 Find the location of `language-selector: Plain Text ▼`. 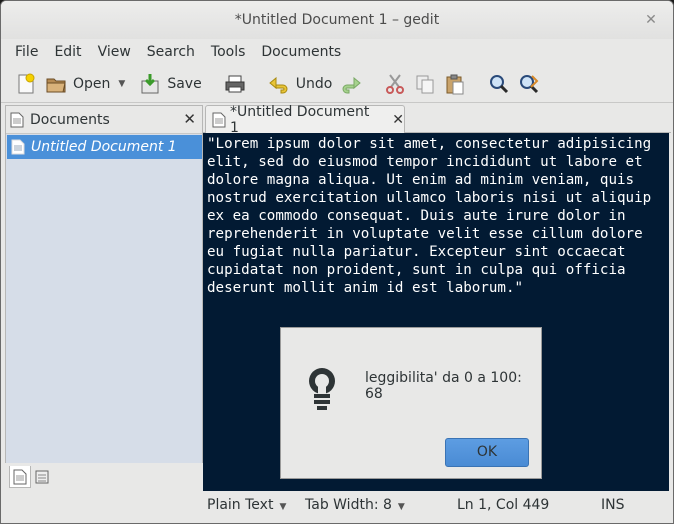

language-selector: Plain Text ▼ is located at coordinates (246, 505).